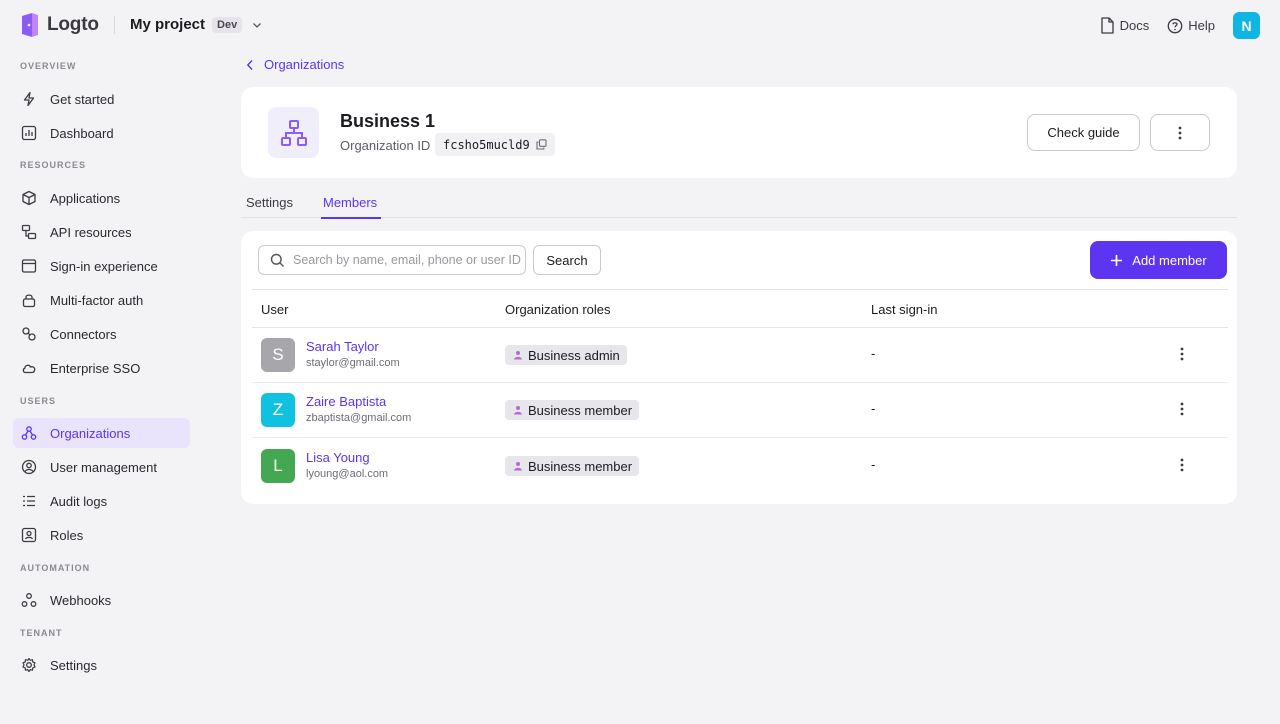  Describe the element at coordinates (101, 433) in the screenshot. I see `sidebar-item-organizations: Organizations` at that location.